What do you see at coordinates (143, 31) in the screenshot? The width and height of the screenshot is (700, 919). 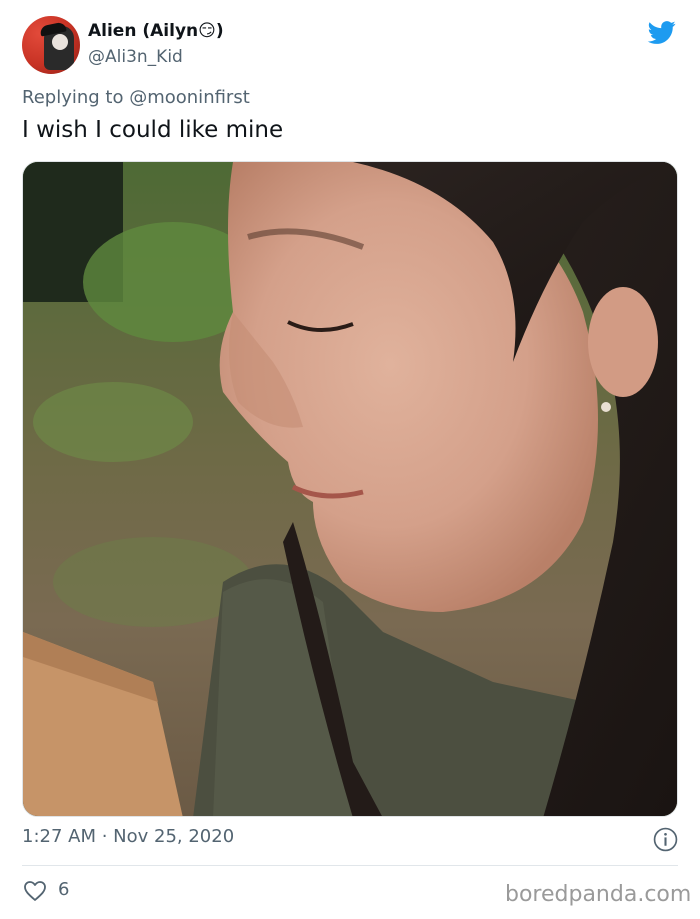 I see `display-name-text: Alien (Ailyn` at bounding box center [143, 31].